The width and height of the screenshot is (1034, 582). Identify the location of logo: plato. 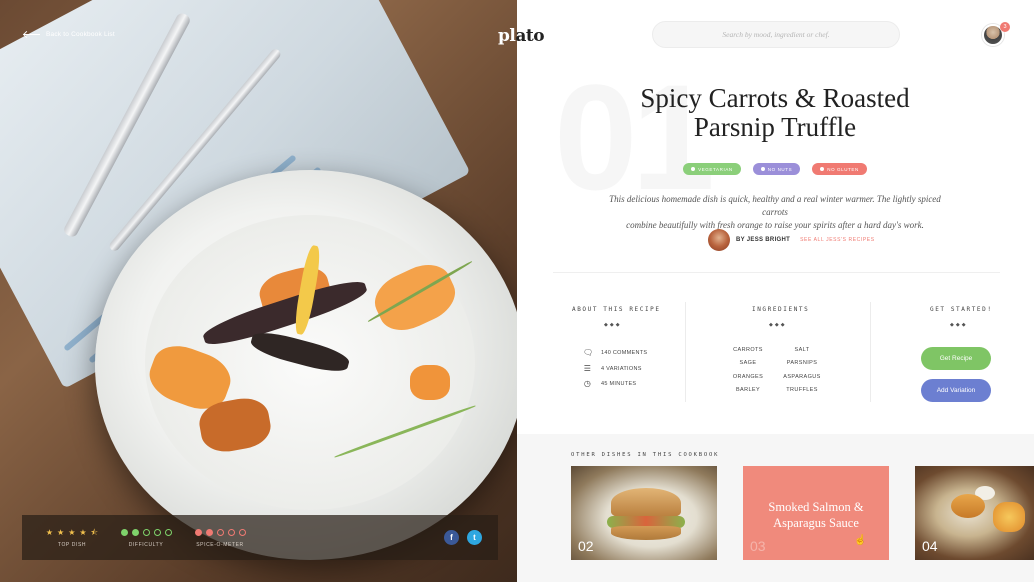
(521, 36).